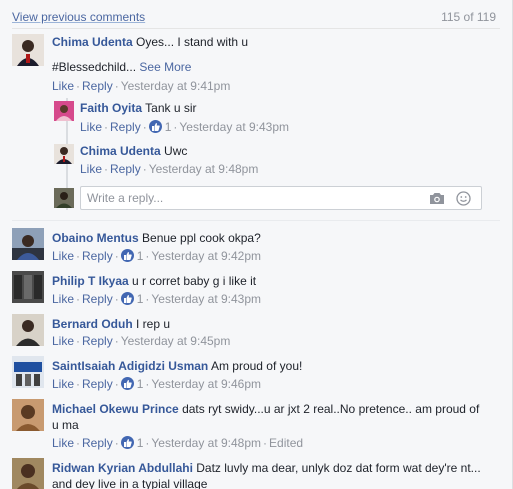 Image resolution: width=513 pixels, height=489 pixels. Describe the element at coordinates (280, 108) in the screenshot. I see `reply-body: Faith Oyita Tank u sir` at that location.